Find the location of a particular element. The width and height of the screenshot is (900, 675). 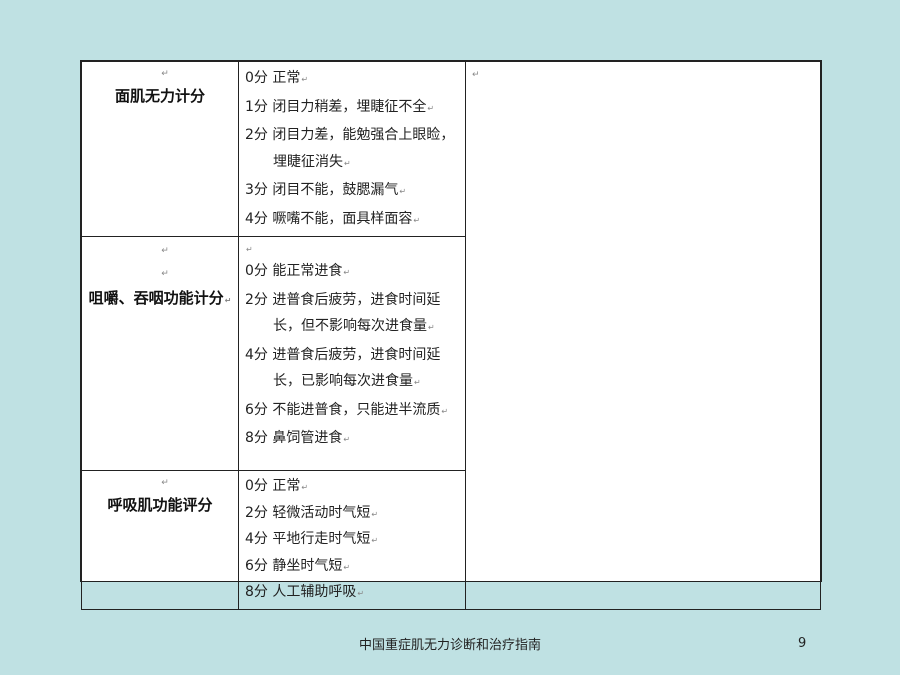

category-title: 咀嚼、吞咽功能计分↵ is located at coordinates (160, 298).